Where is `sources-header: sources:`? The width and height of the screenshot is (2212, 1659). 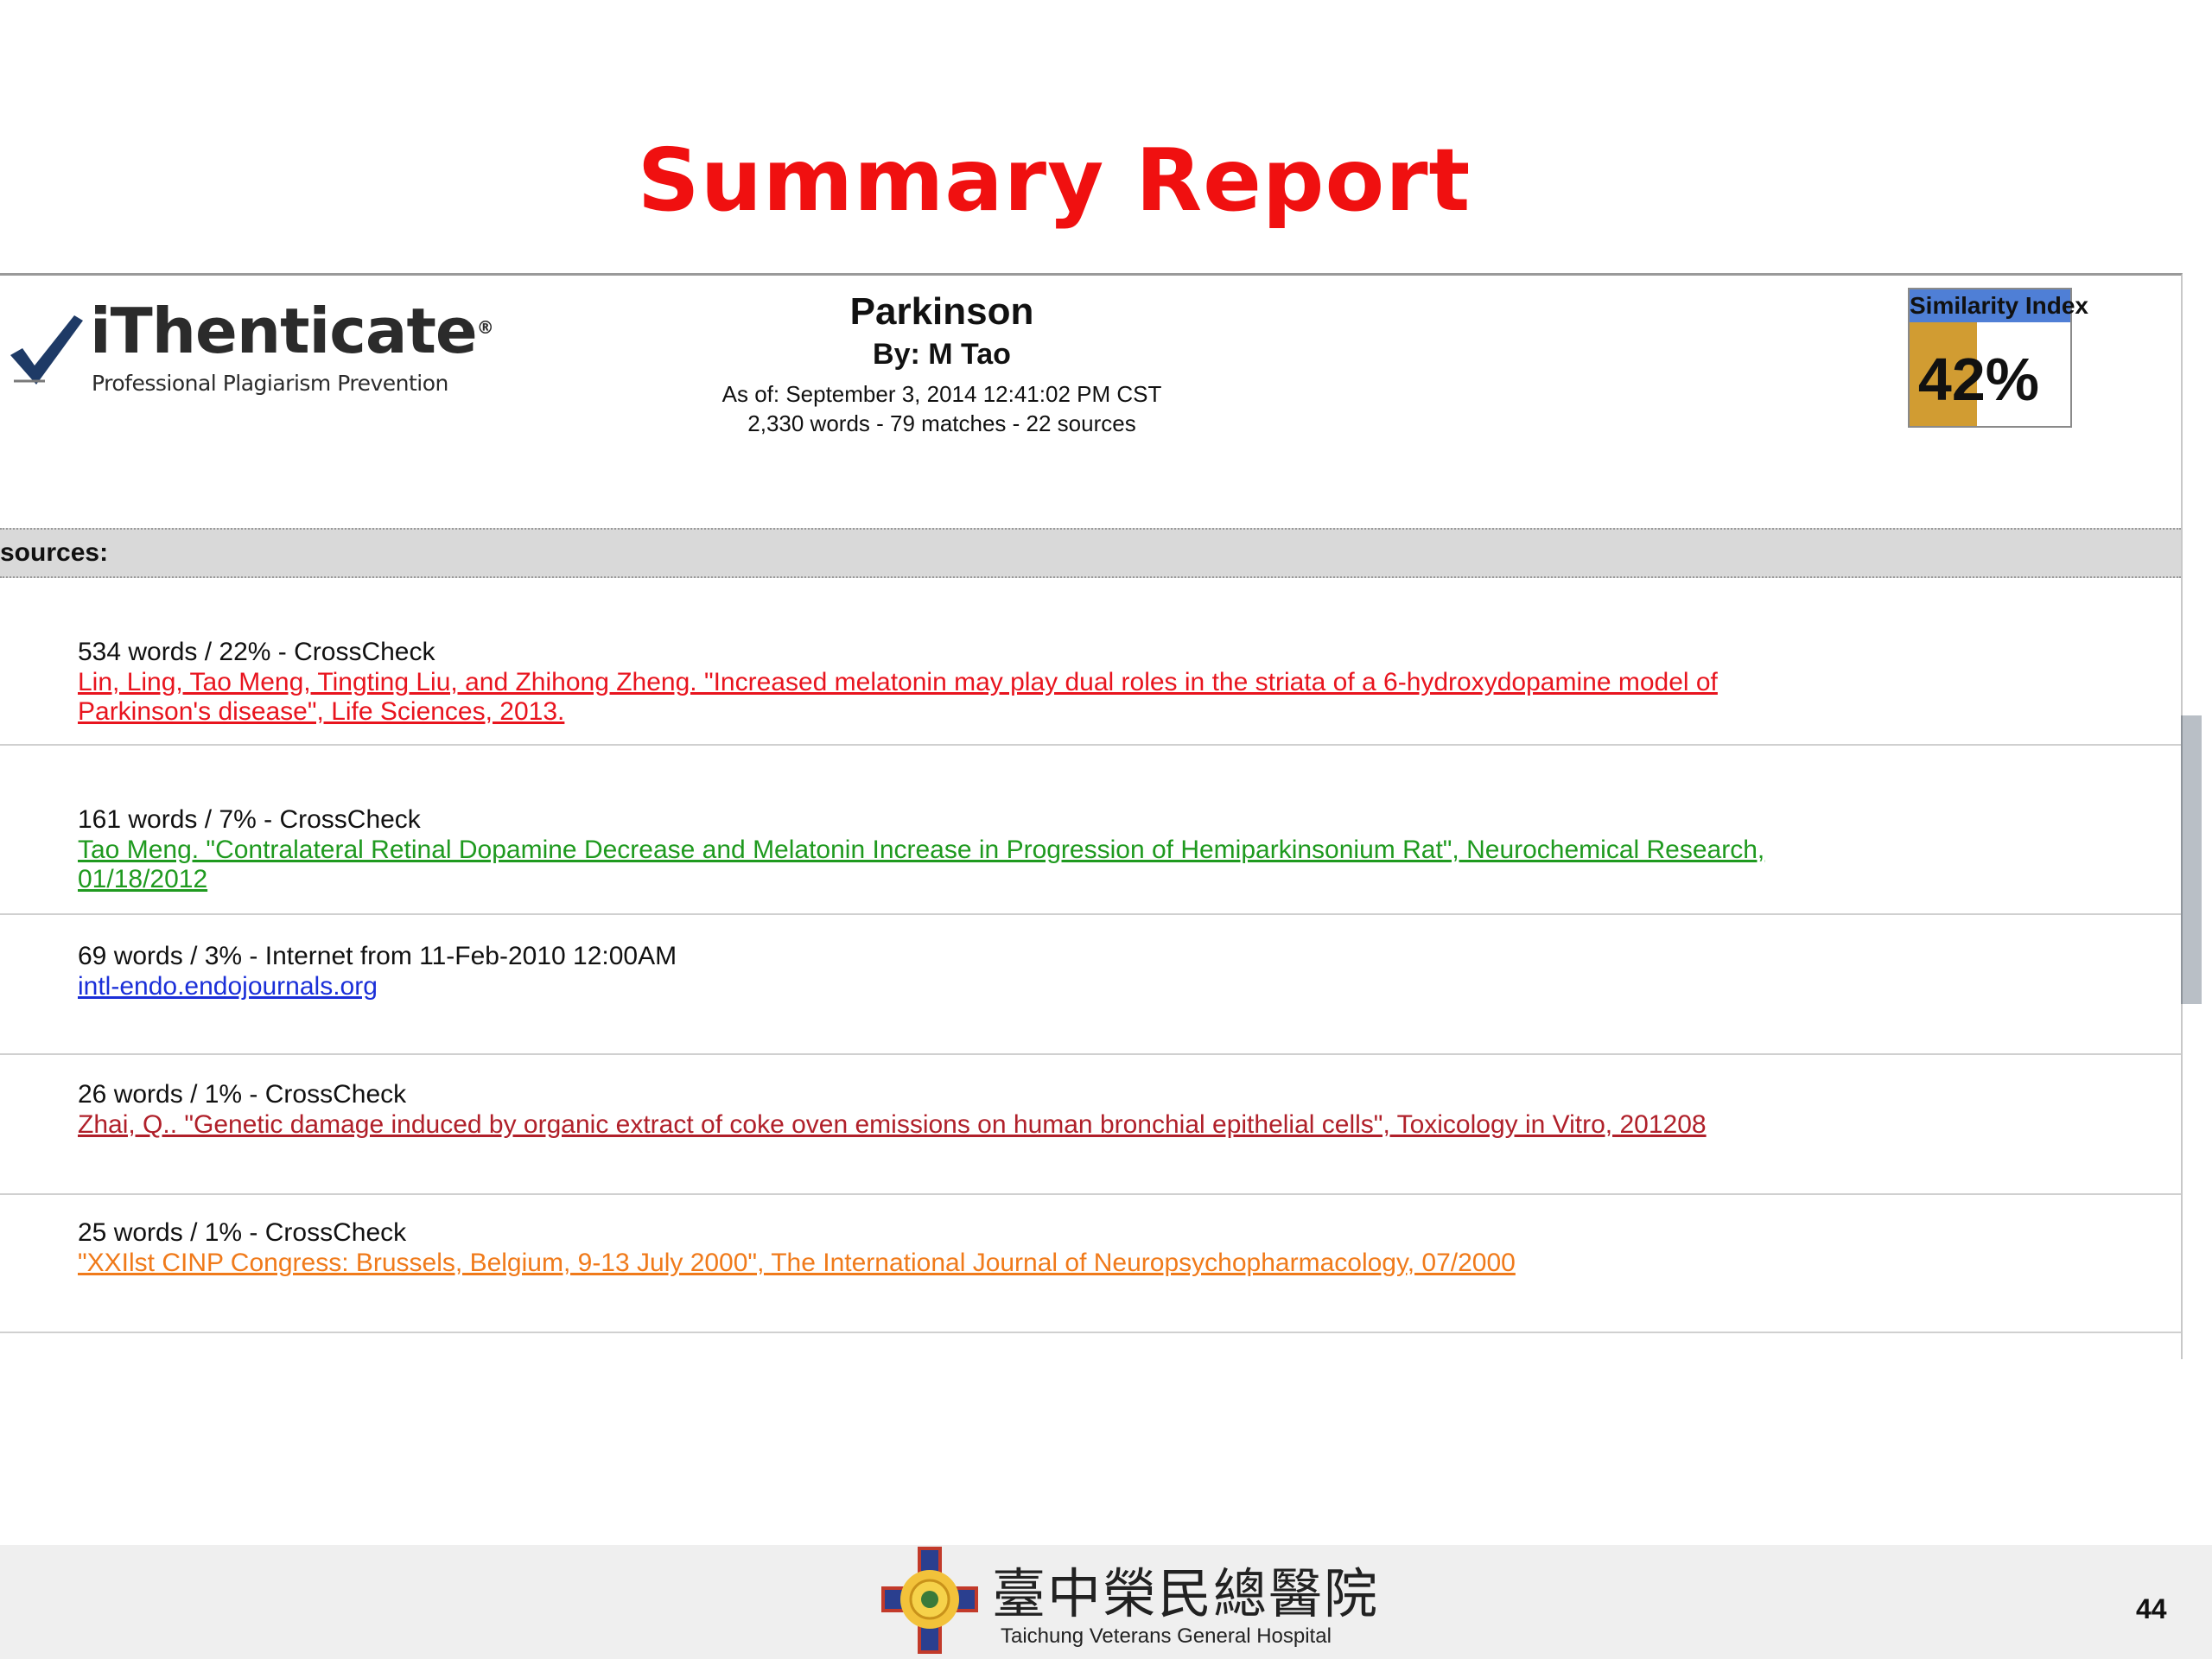
sources-header: sources: is located at coordinates (1090, 553).